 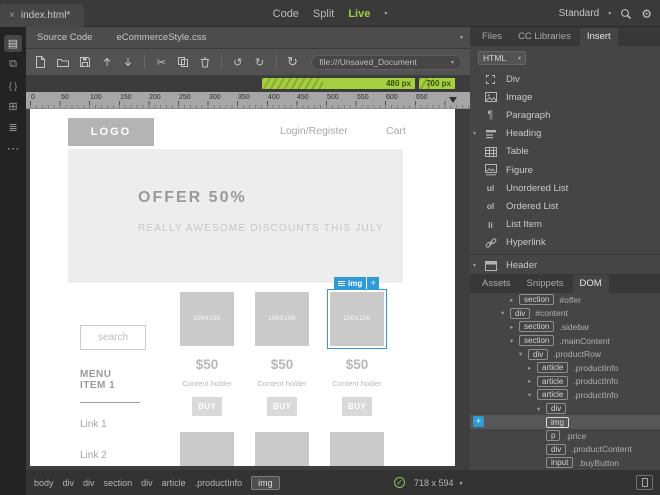 What do you see at coordinates (350, 283) in the screenshot?
I see `element-display-tag: img` at bounding box center [350, 283].